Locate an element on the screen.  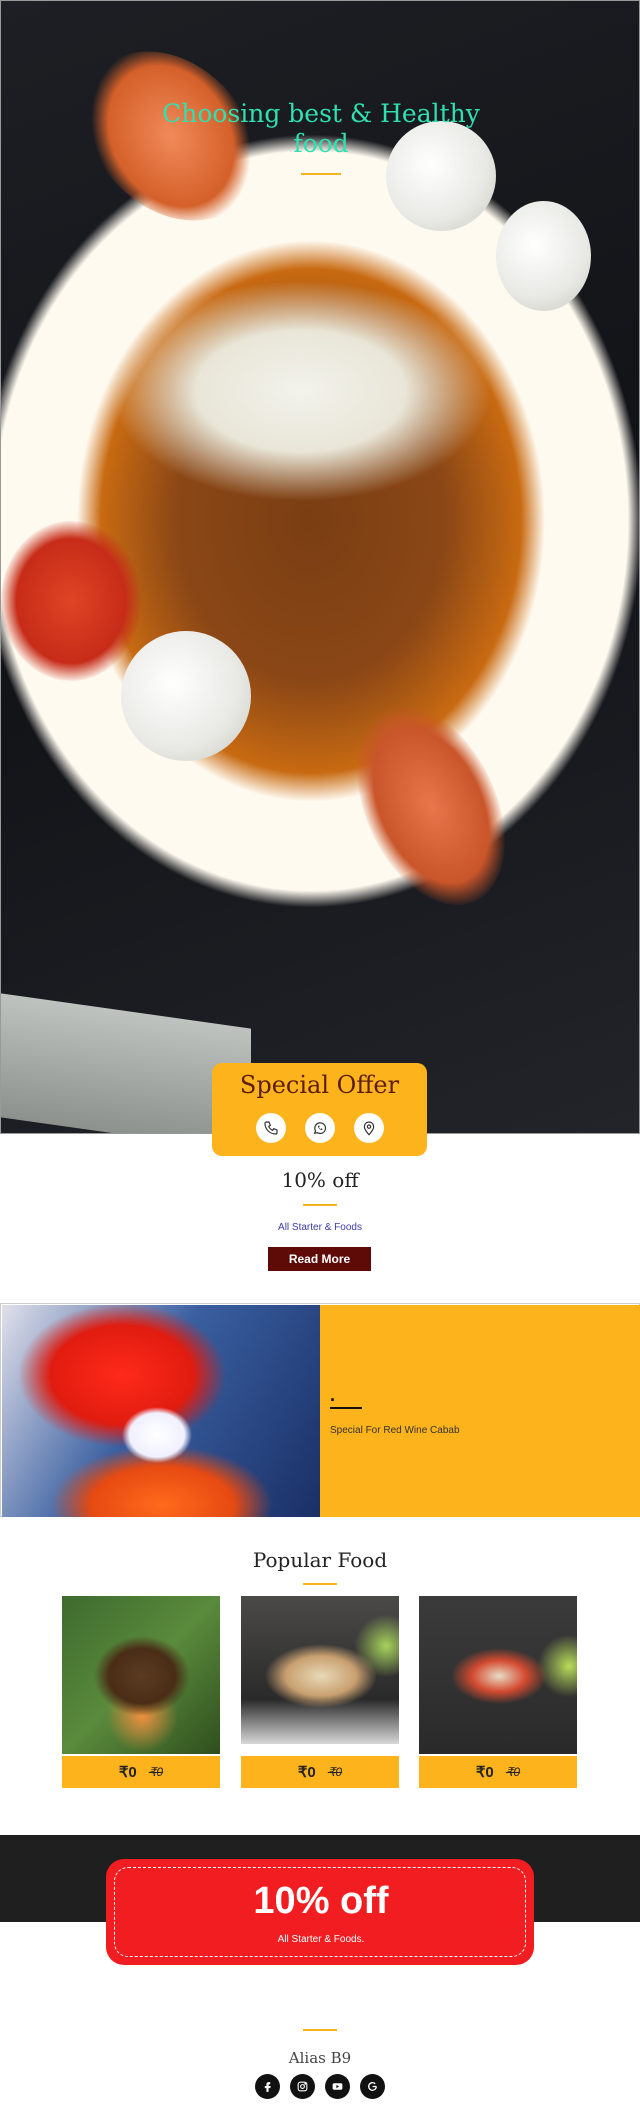
special-banner: . Special For Red Wine Cabab is located at coordinates (320, 1410).